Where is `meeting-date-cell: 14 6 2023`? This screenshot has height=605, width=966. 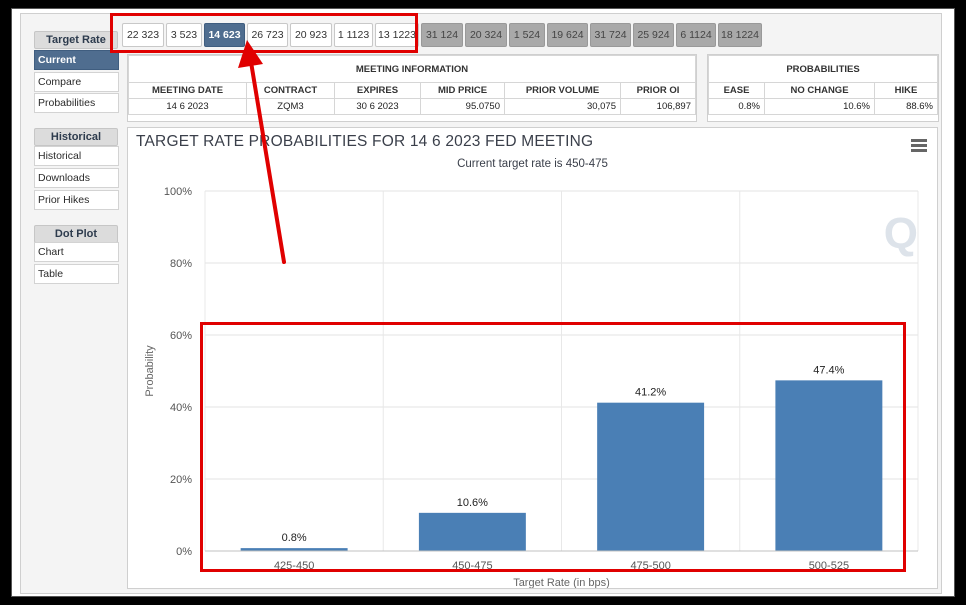 meeting-date-cell: 14 6 2023 is located at coordinates (187, 106).